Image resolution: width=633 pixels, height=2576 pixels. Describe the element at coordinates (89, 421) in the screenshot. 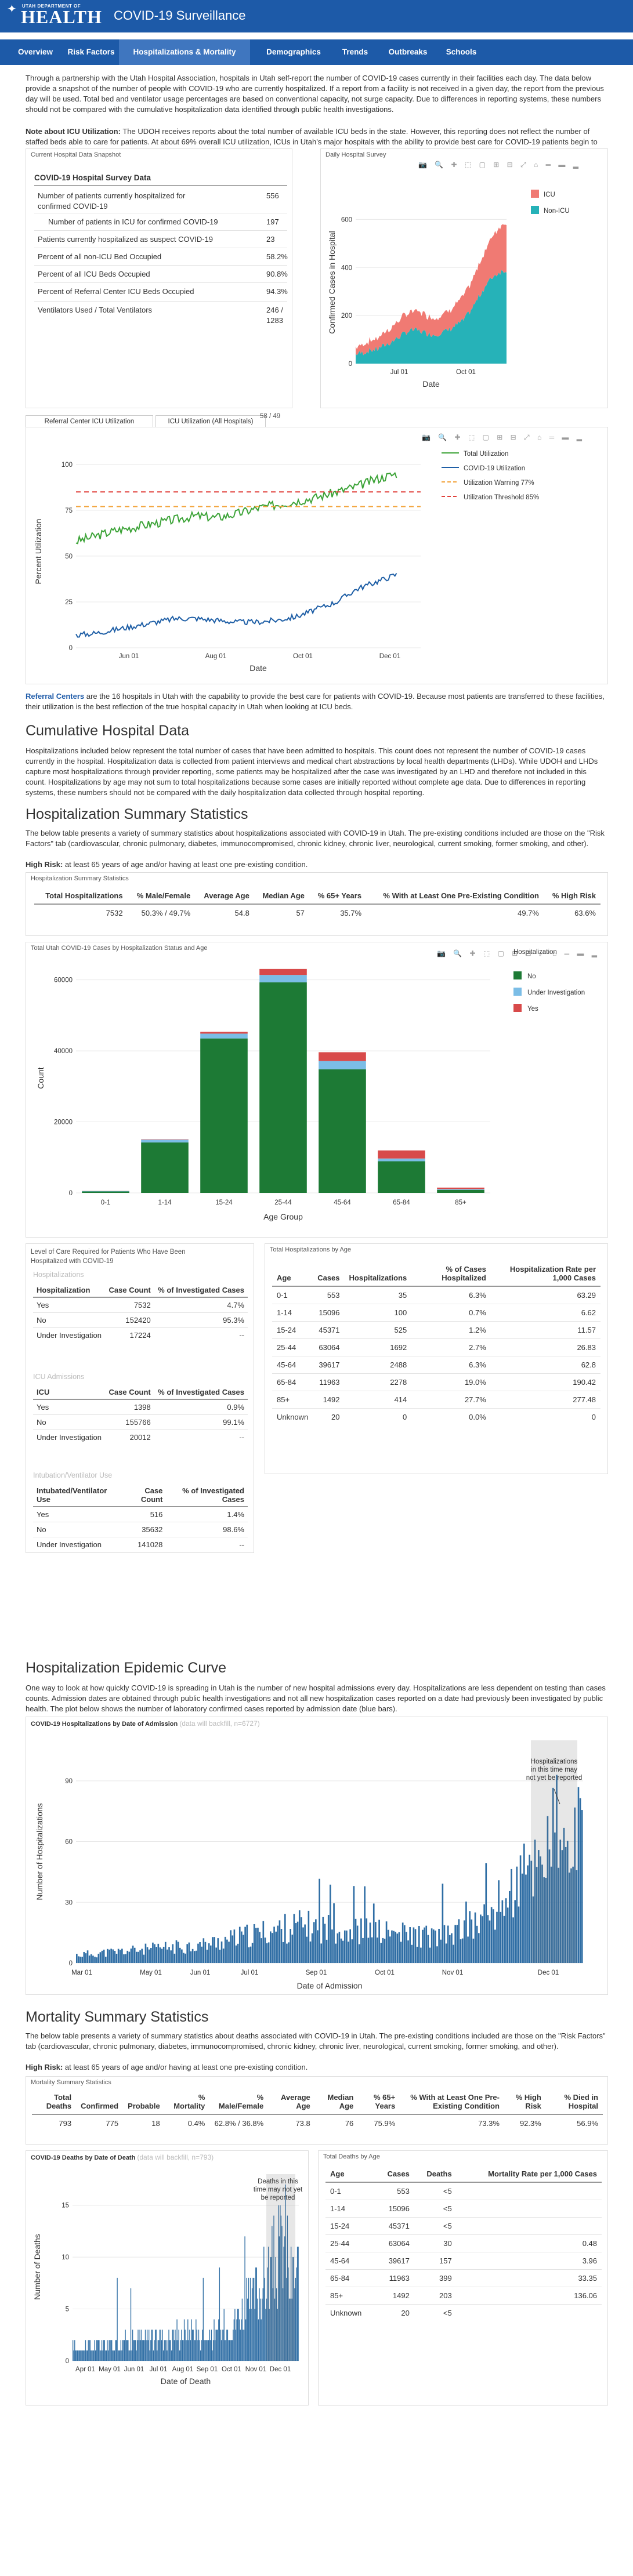

I see `tab-referral-center-icu: Referral Center ICU Utilization` at that location.